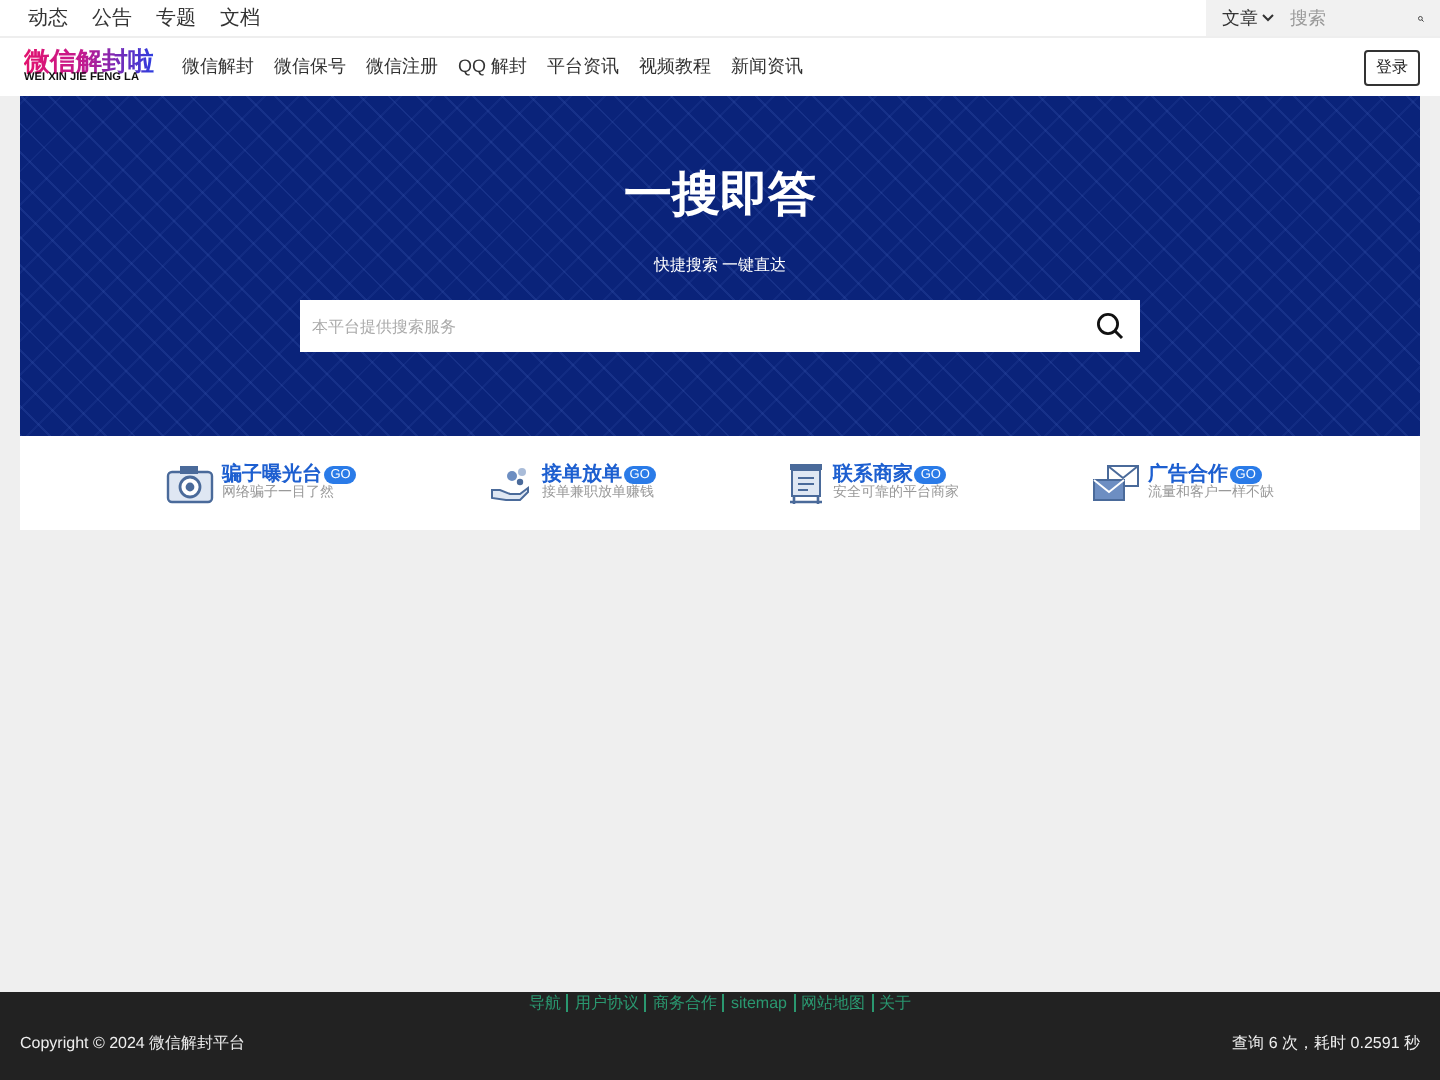 The width and height of the screenshot is (1440, 1080). Describe the element at coordinates (583, 67) in the screenshot. I see `nav-link: 平台资讯` at that location.